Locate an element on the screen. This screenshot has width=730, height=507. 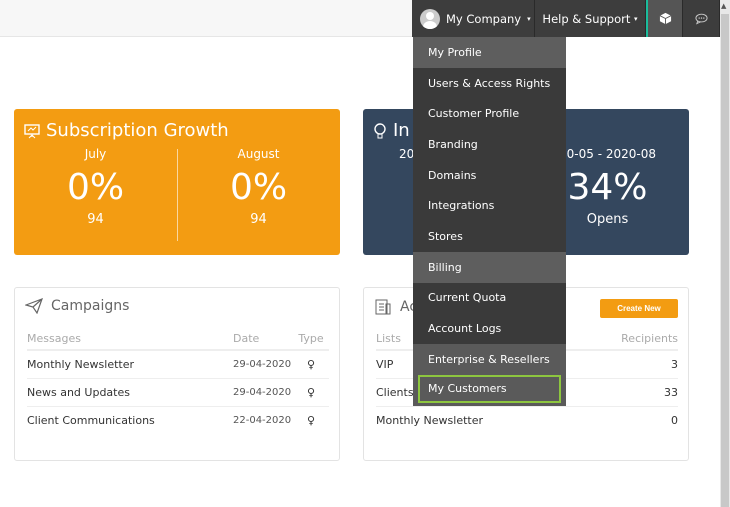
column-header: Type is located at coordinates (311, 339).